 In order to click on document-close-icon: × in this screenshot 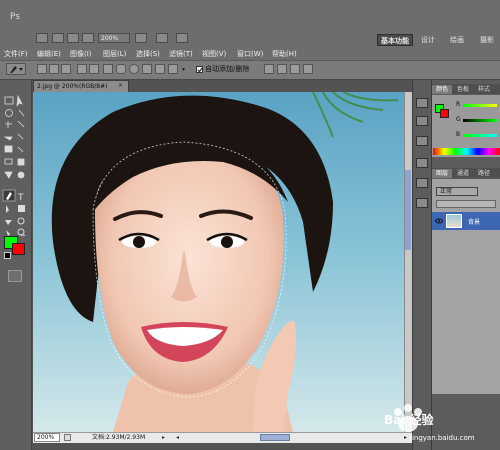, I will do `click(121, 85)`.